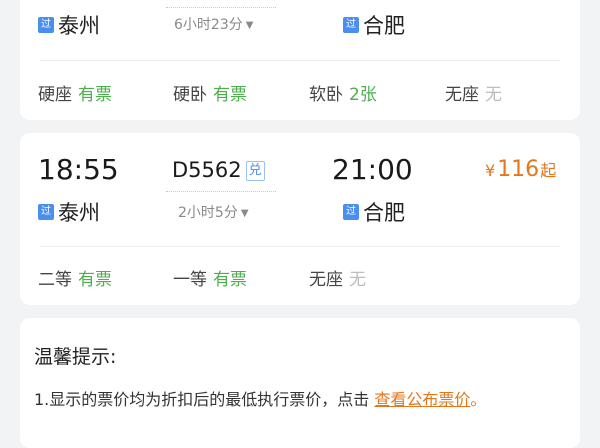  I want to click on seat-info: 硬座 有票, so click(75, 95).